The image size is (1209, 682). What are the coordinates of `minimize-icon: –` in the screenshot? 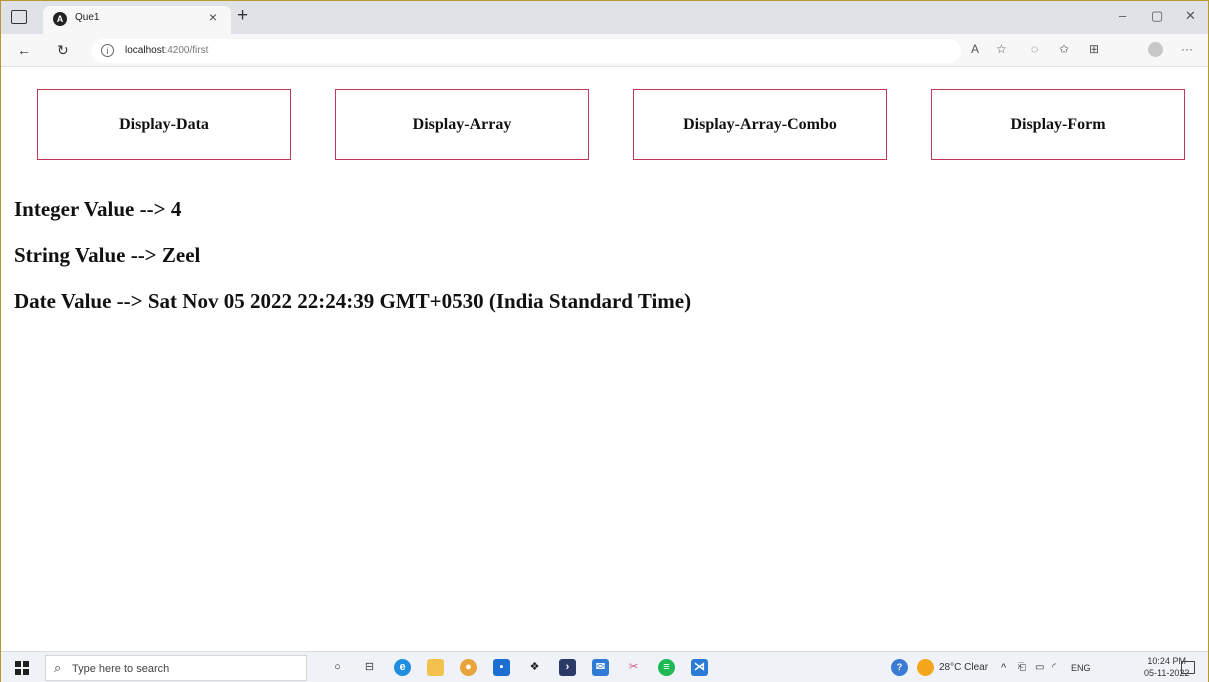 It's located at (1122, 15).